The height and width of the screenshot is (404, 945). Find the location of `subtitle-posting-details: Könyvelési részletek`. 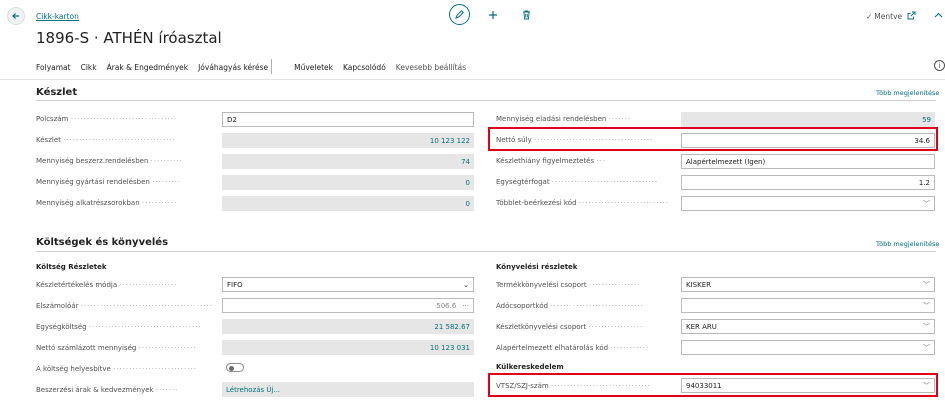

subtitle-posting-details: Könyvelési részletek is located at coordinates (537, 267).